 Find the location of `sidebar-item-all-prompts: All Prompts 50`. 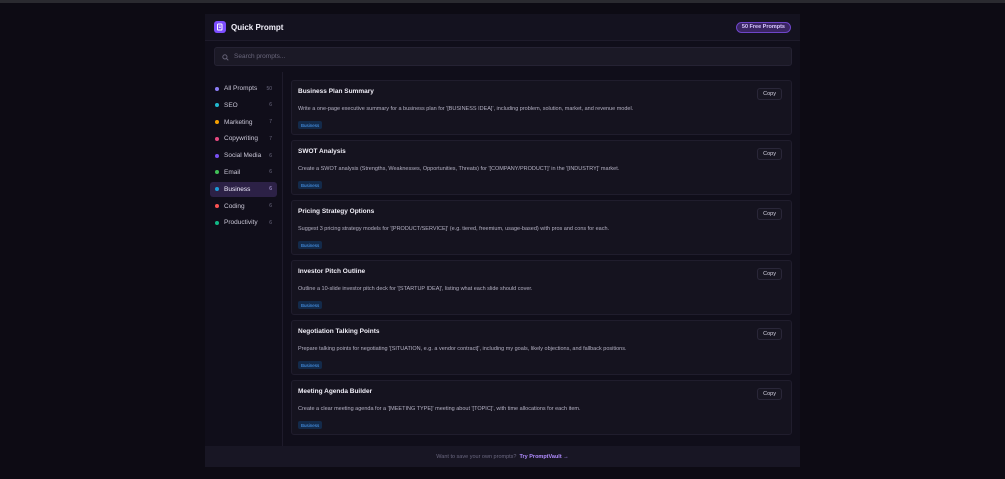

sidebar-item-all-prompts: All Prompts 50 is located at coordinates (243, 88).